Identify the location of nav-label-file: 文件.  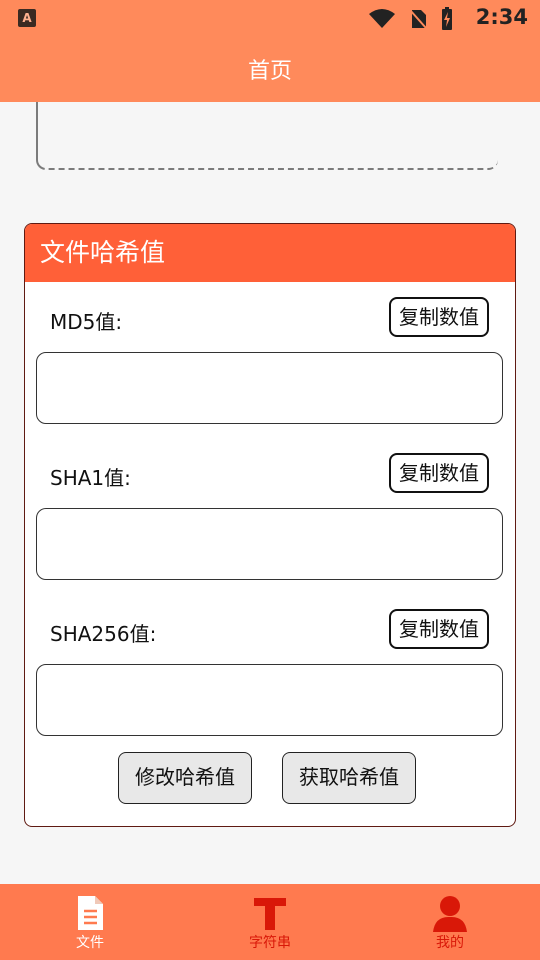
(90, 943).